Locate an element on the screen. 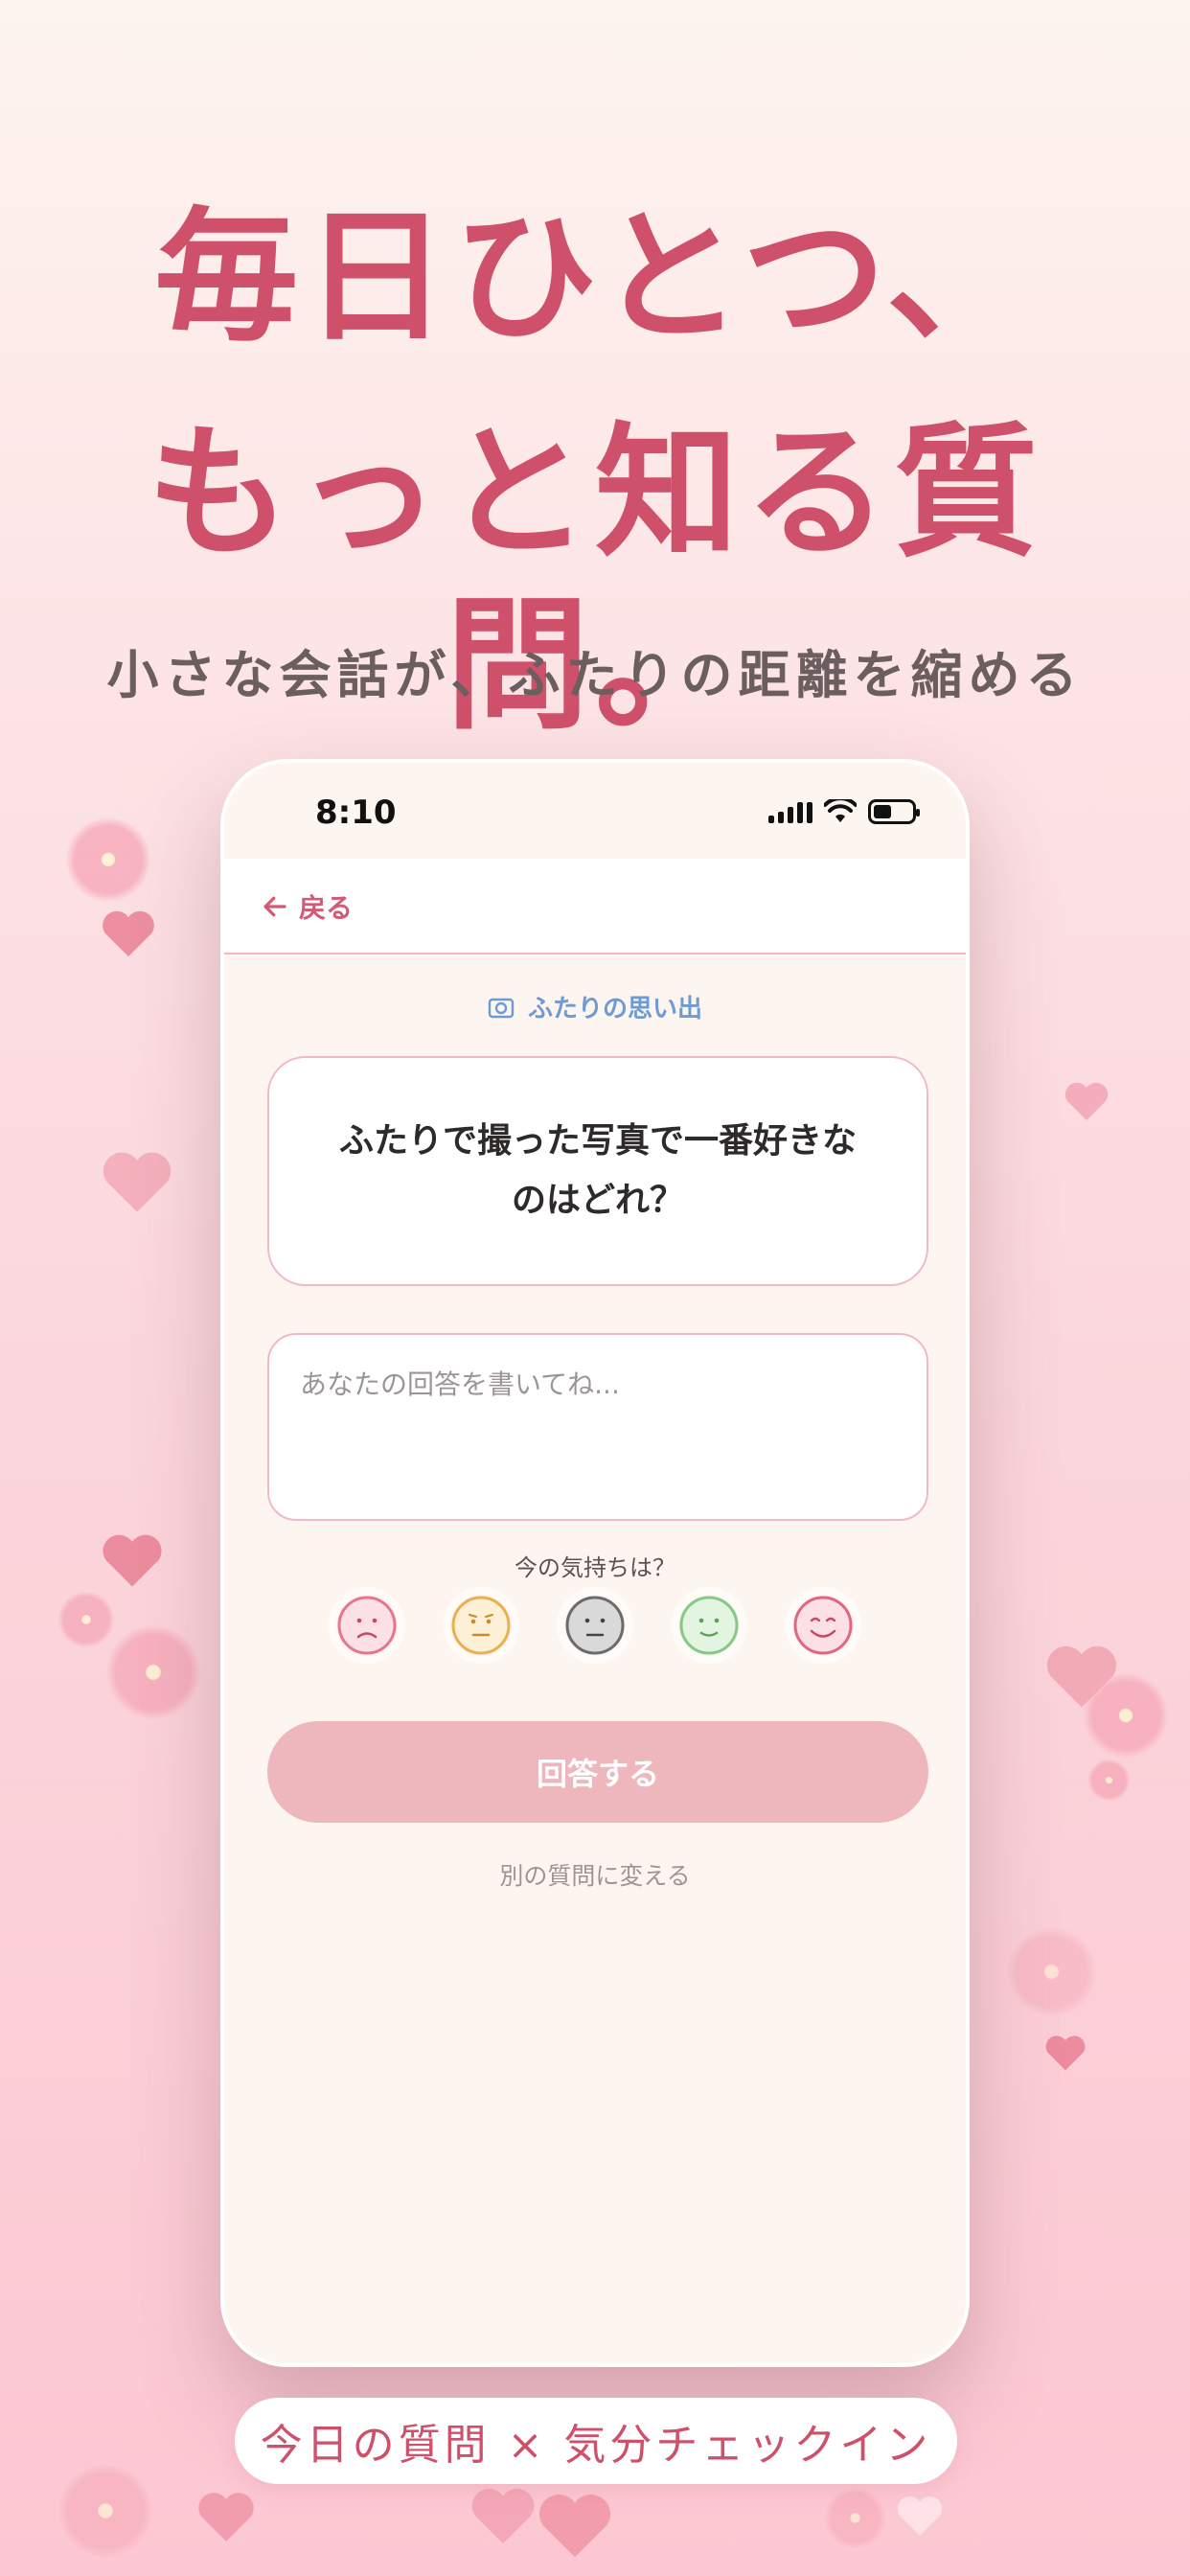 The height and width of the screenshot is (2576, 1190). battery-icon is located at coordinates (894, 811).